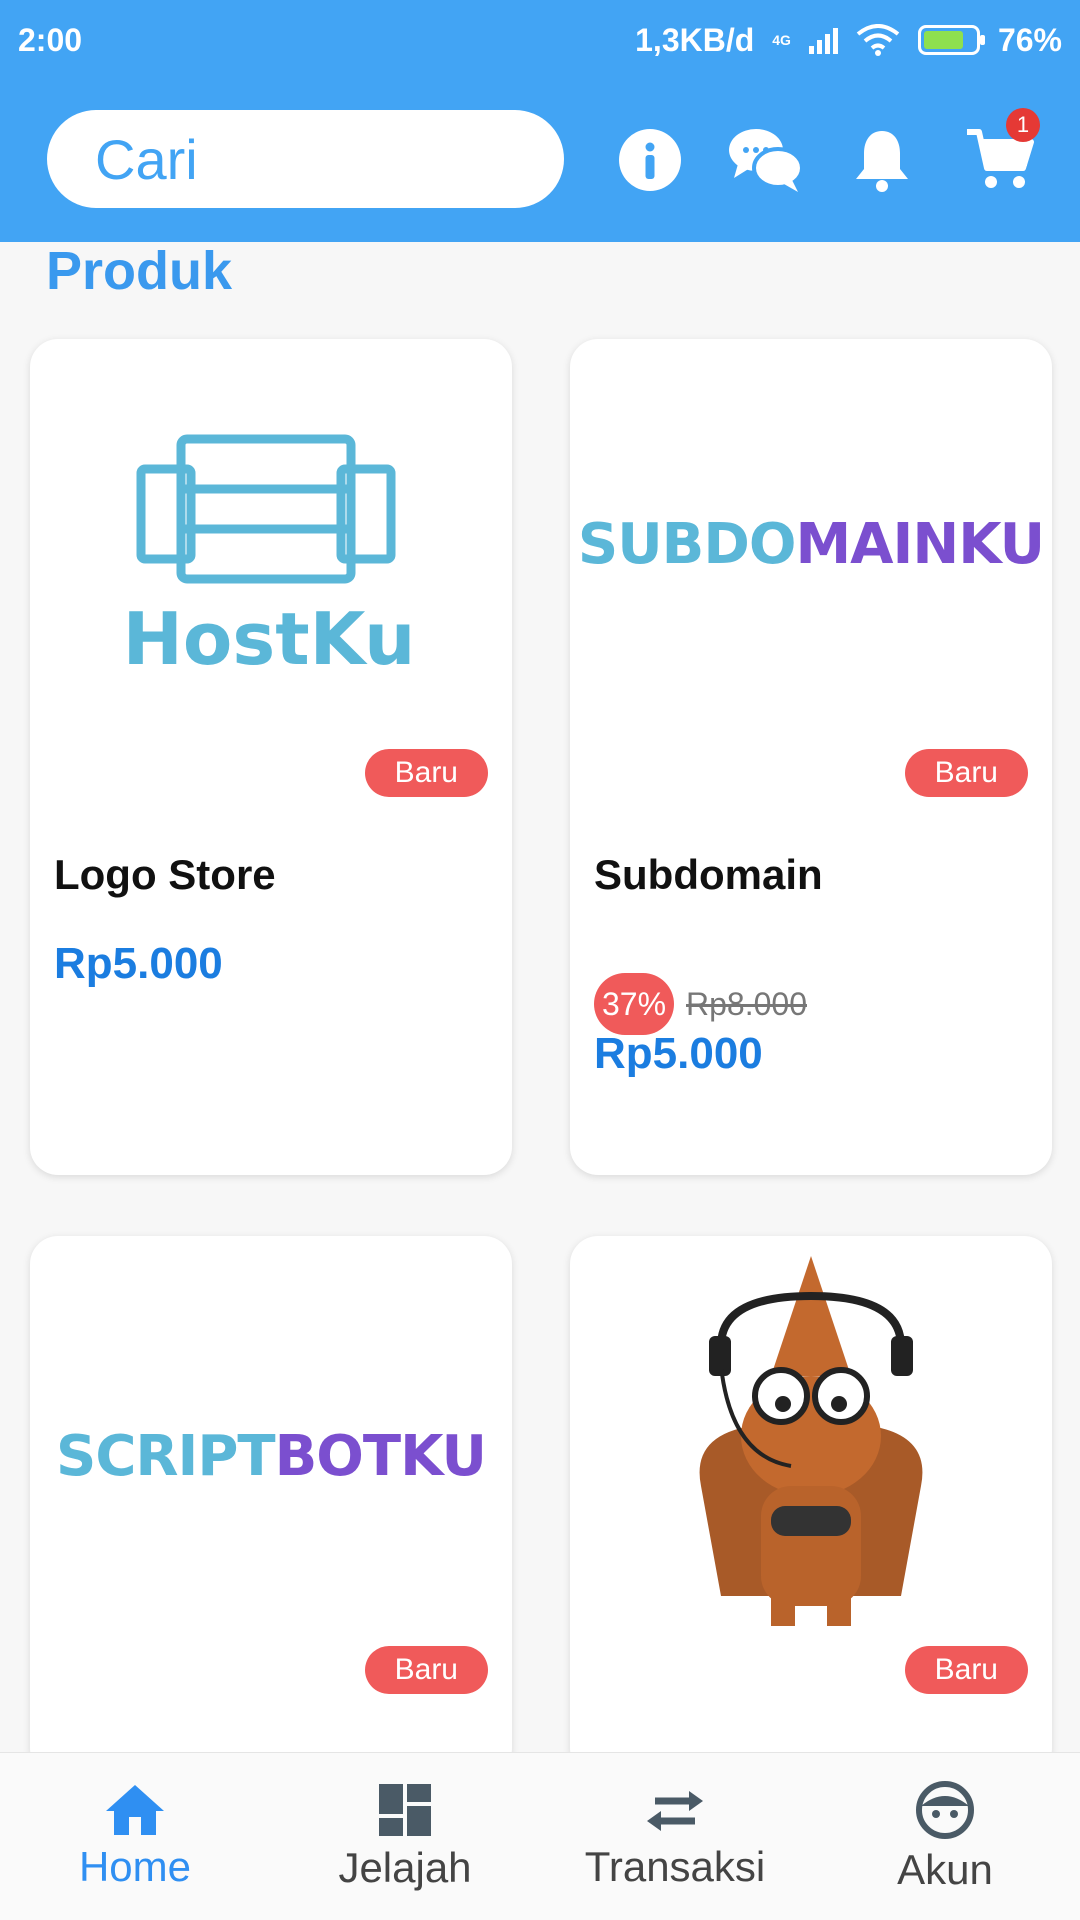 Image resolution: width=1080 pixels, height=1920 pixels. I want to click on search-placeholder: Cari, so click(146, 159).